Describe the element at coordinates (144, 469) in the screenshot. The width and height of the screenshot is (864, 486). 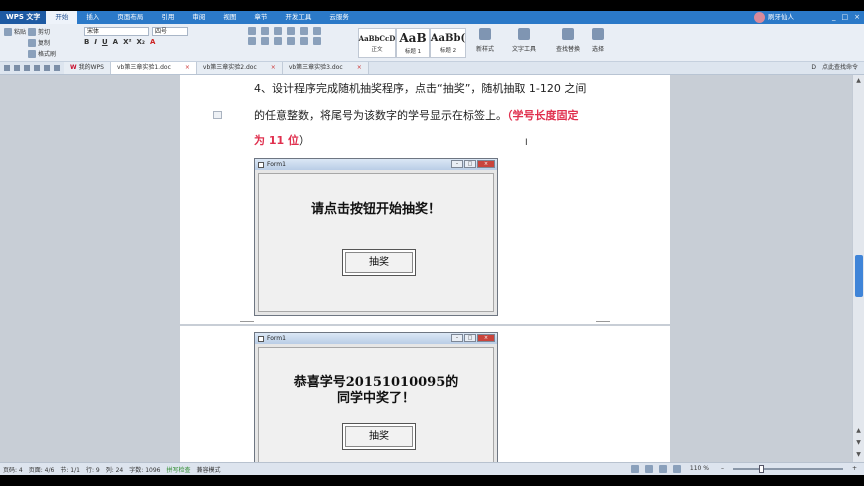
I see `status-word-count: 字数: 1096` at that location.